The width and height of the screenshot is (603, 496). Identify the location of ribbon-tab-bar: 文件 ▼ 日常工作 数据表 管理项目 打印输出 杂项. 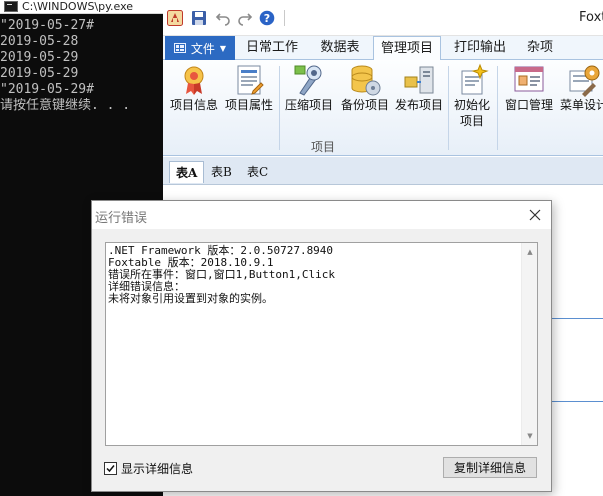
(383, 48).